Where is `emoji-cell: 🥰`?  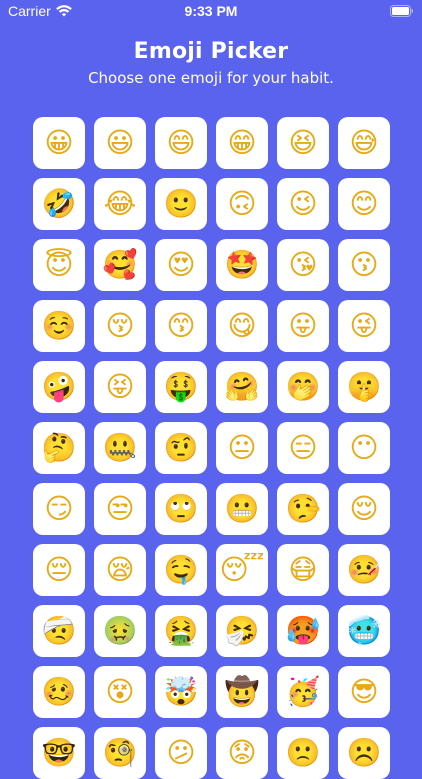 emoji-cell: 🥰 is located at coordinates (120, 265).